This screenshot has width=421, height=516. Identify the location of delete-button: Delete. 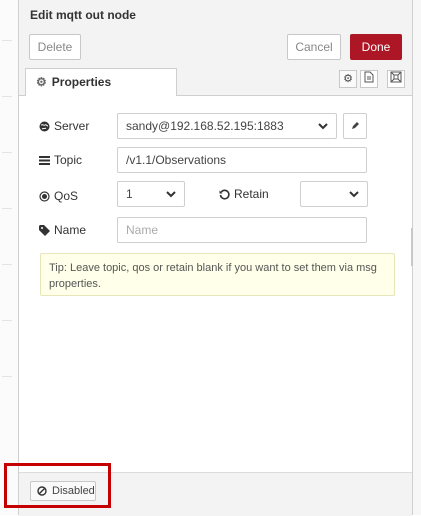
(55, 47).